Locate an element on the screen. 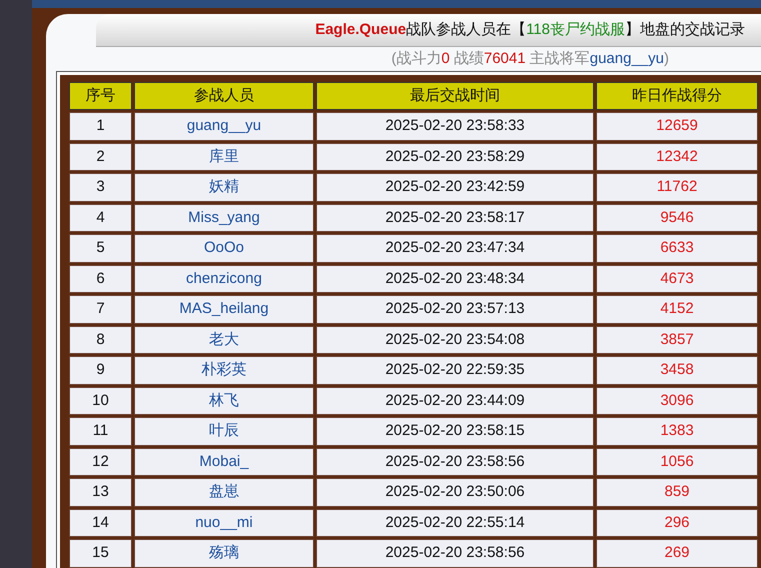 The width and height of the screenshot is (761, 568). member-link: 妖精 is located at coordinates (224, 186).